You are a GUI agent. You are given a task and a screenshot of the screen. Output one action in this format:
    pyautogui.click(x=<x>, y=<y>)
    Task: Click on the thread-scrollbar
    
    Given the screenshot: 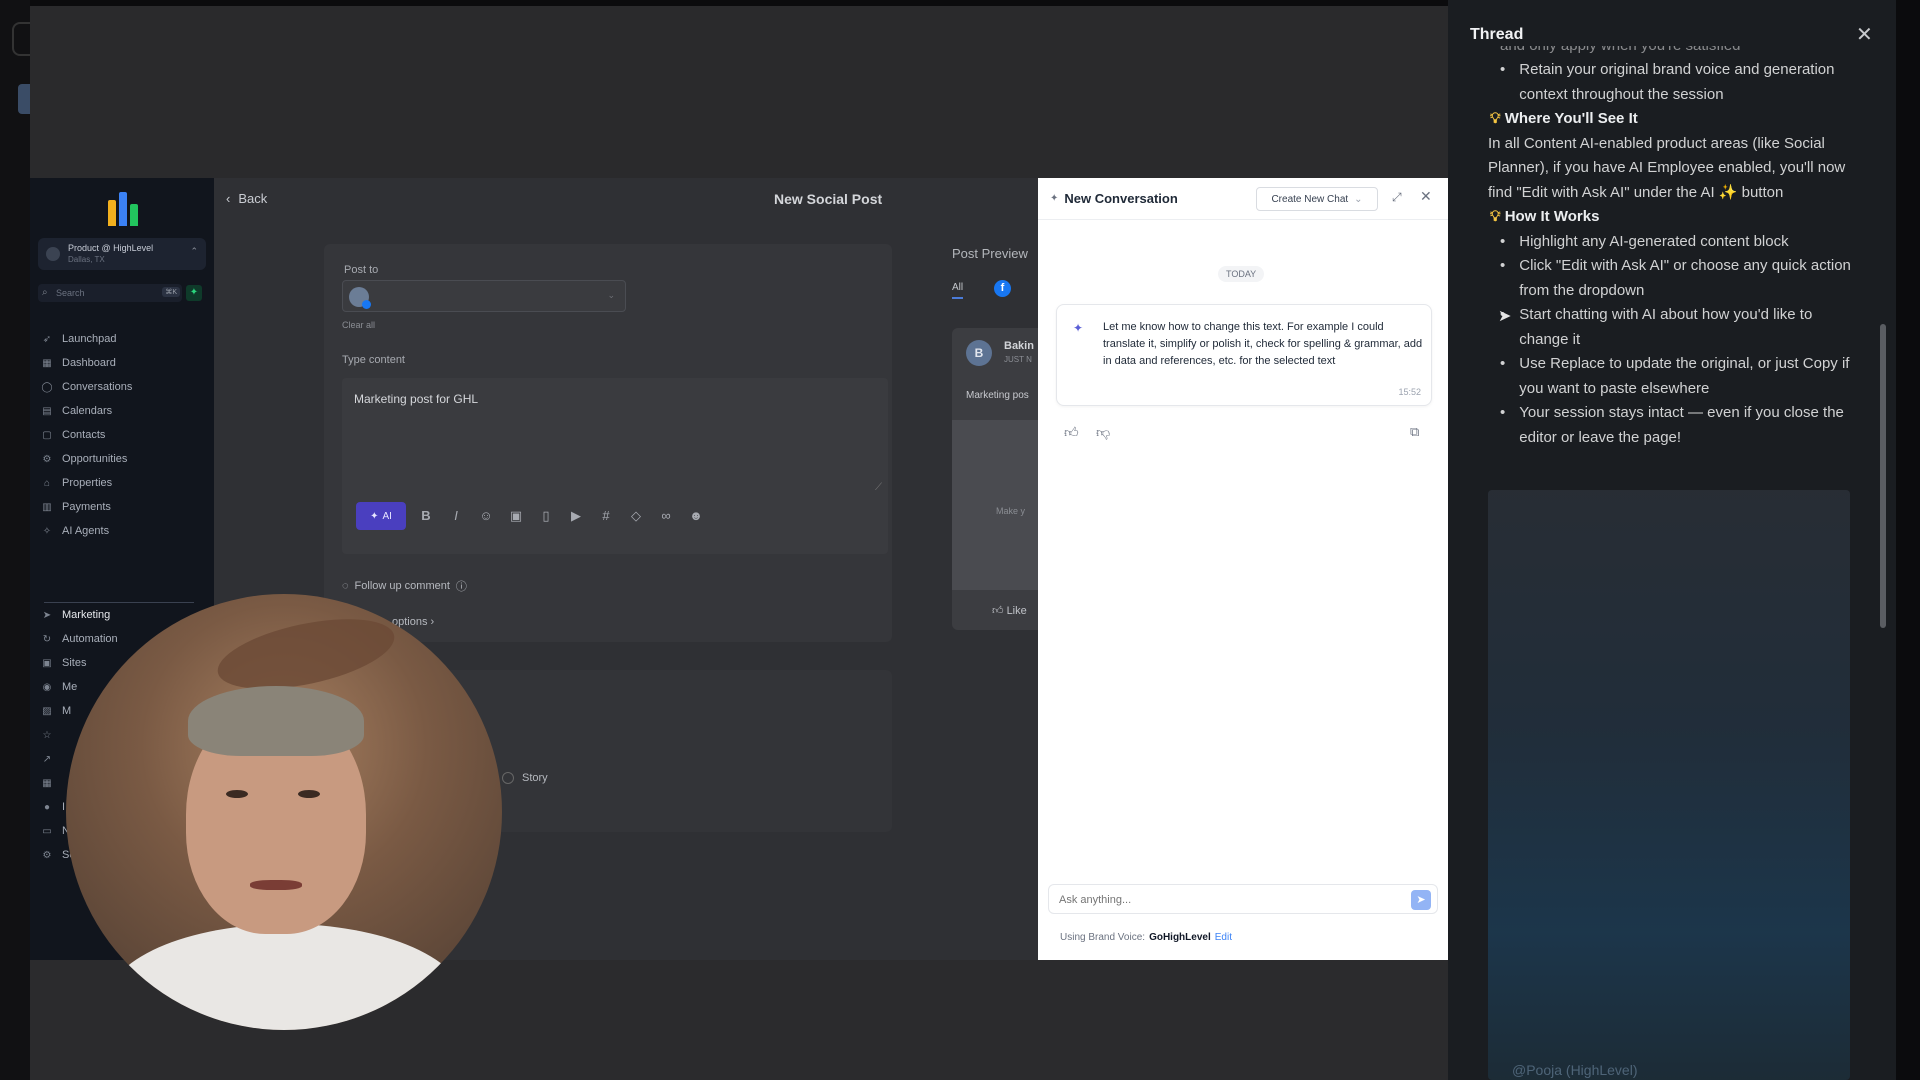 What is the action you would take?
    pyautogui.click(x=1883, y=476)
    